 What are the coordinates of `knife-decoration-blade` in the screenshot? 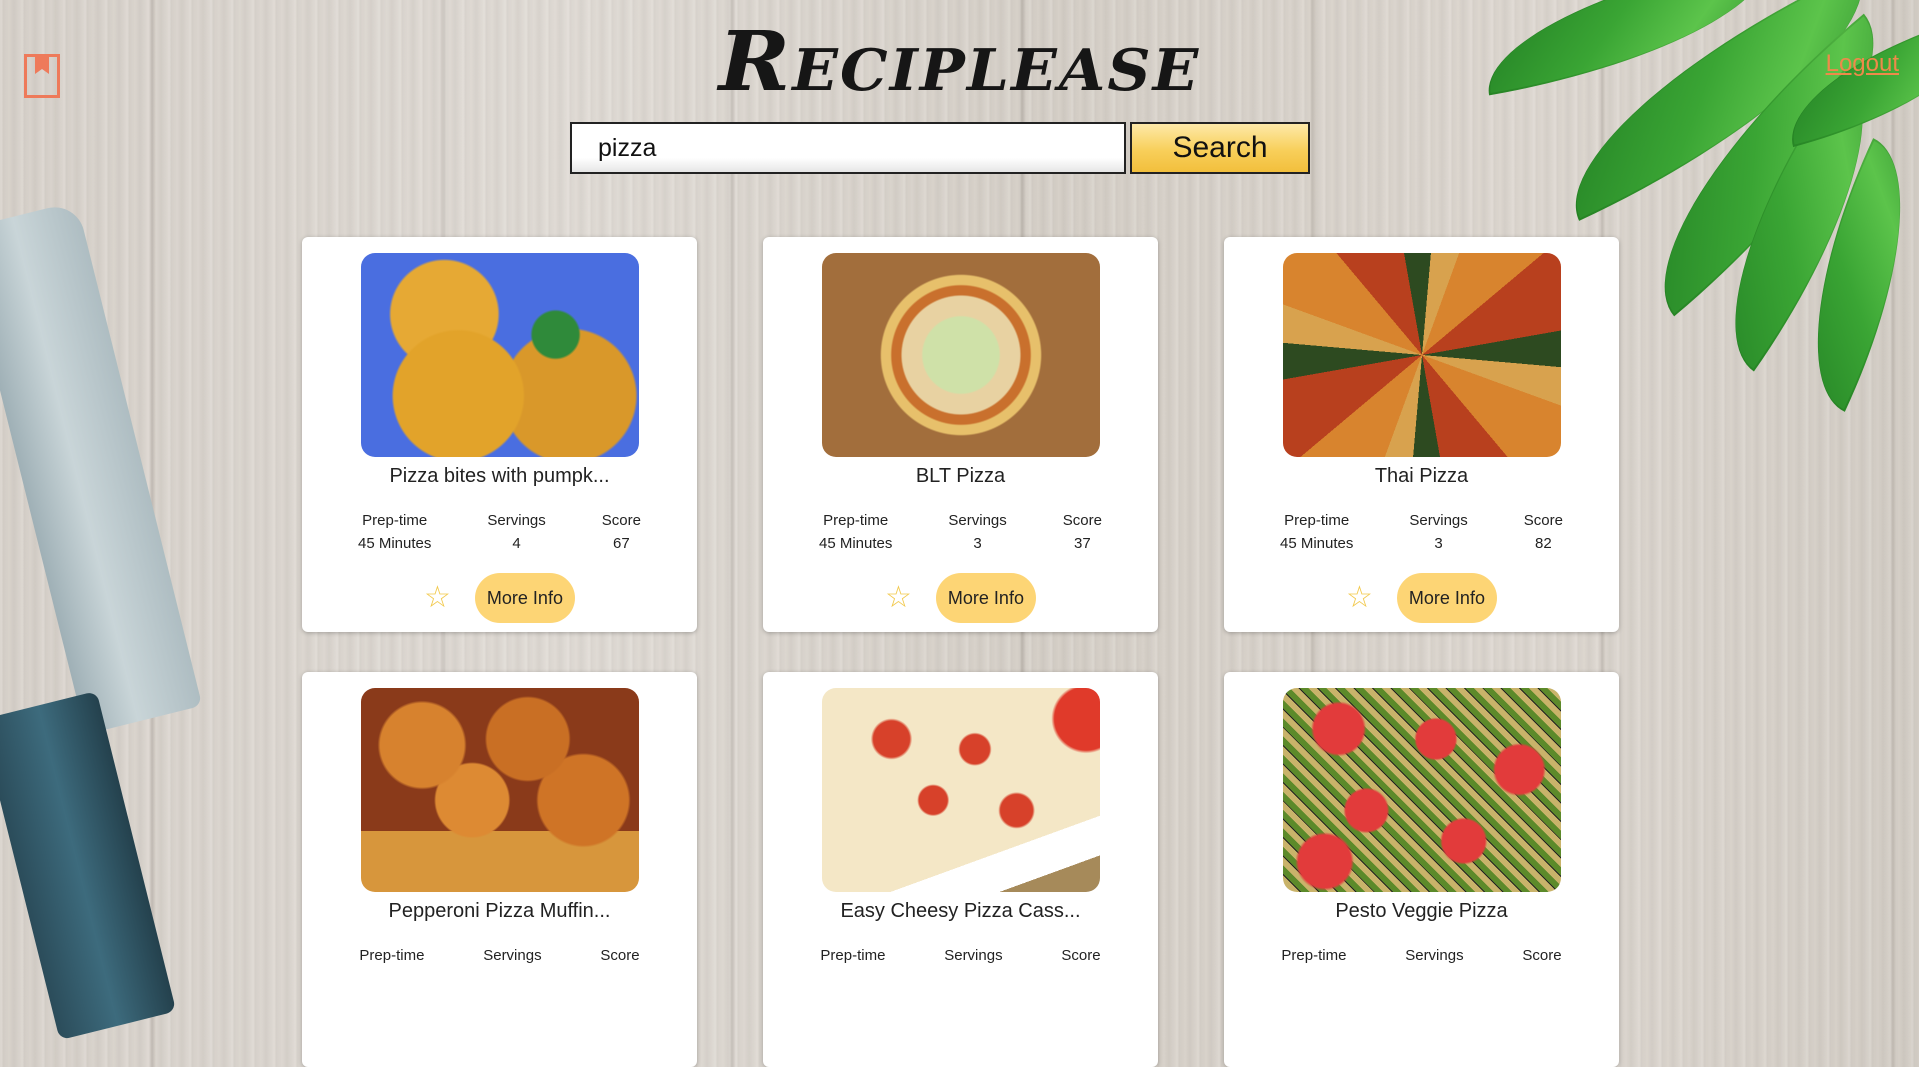 It's located at (101, 467).